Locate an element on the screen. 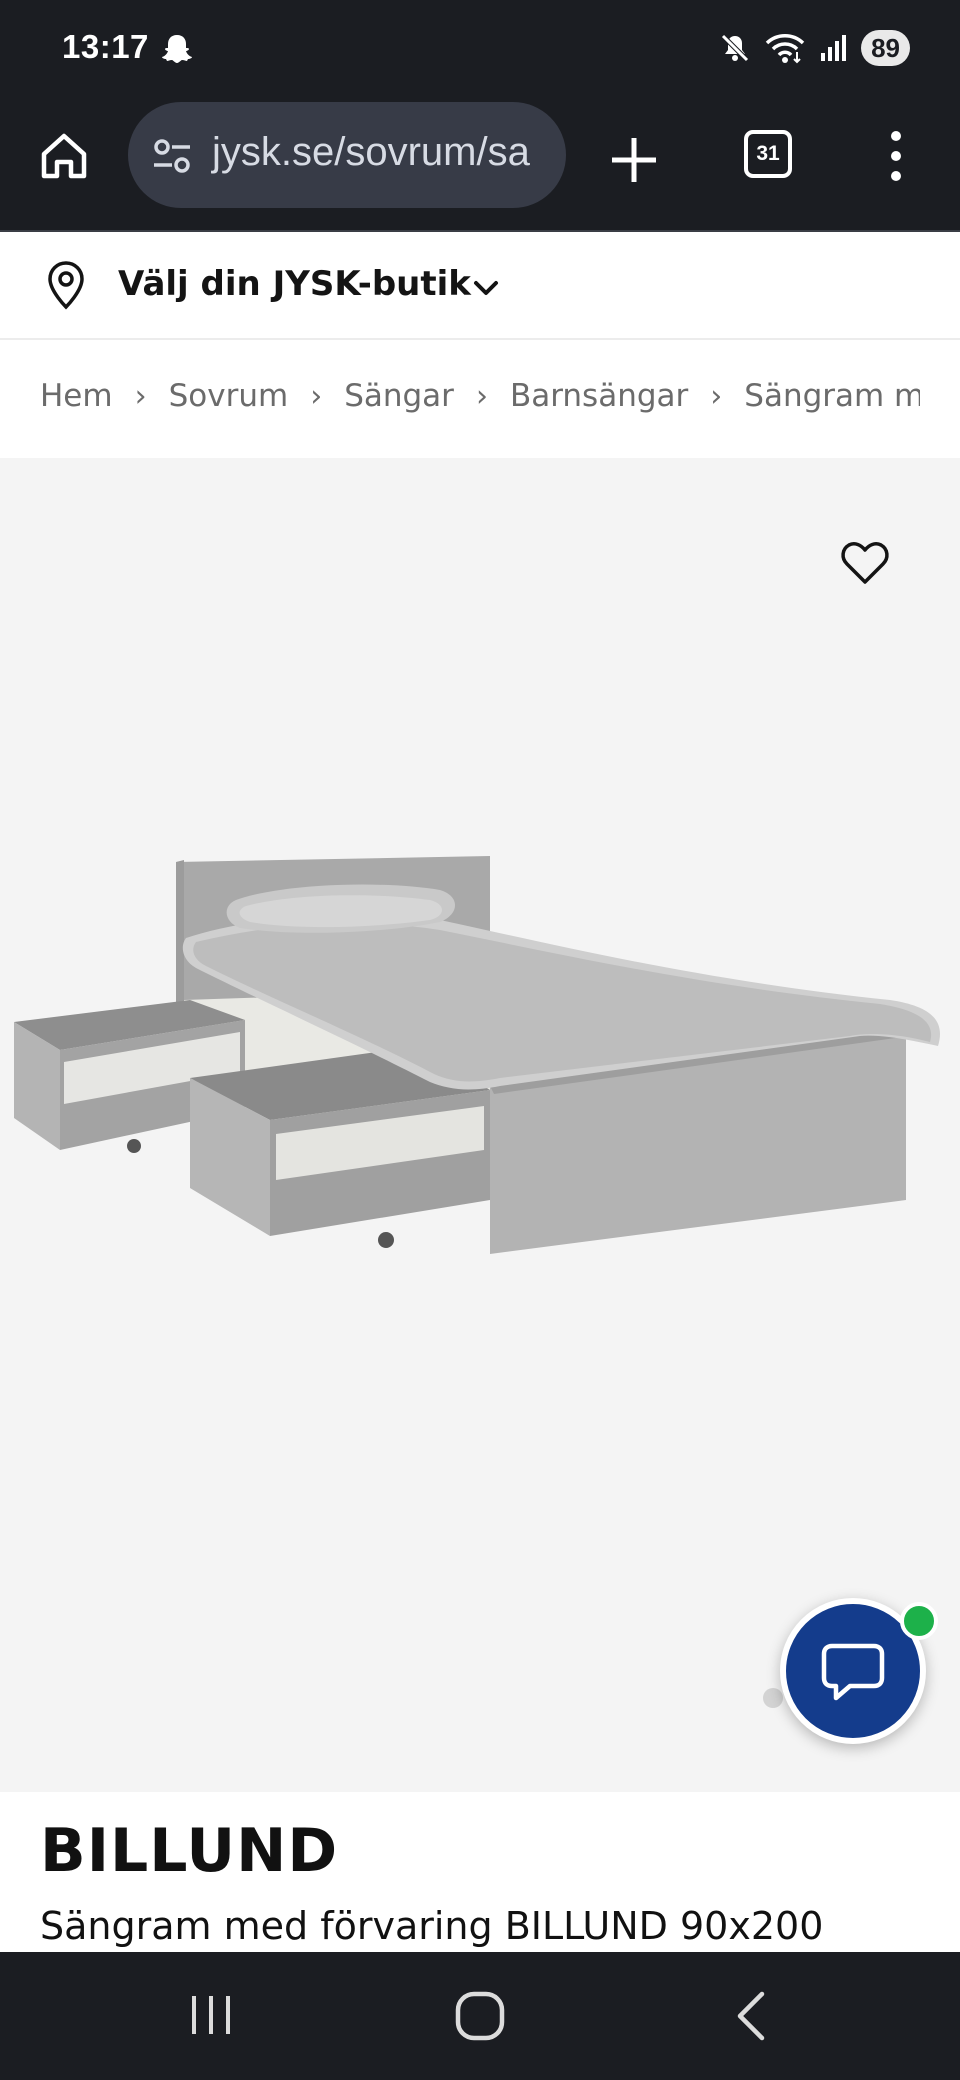 This screenshot has height=2080, width=960. system-nav-bar is located at coordinates (480, 2016).